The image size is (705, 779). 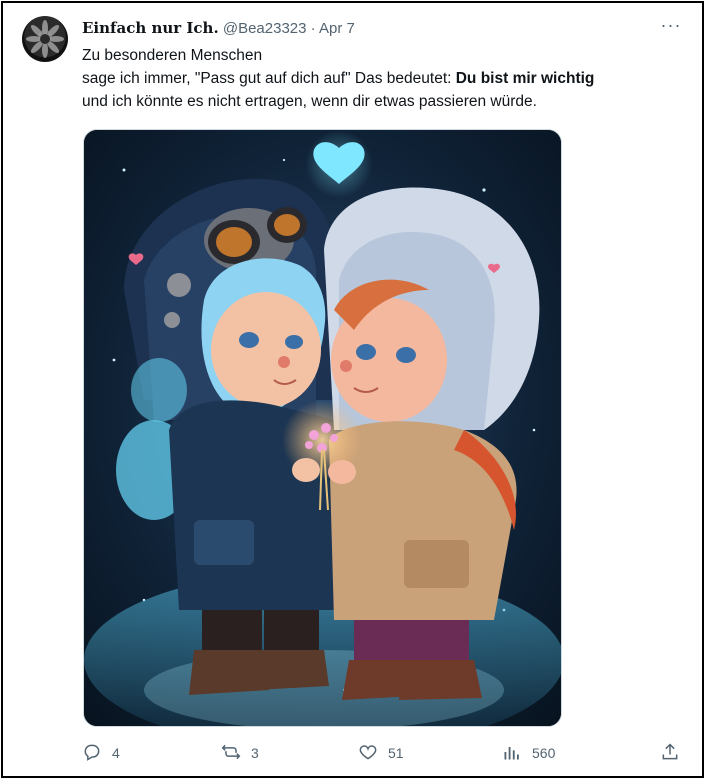 I want to click on tweet-actions: 4 3 51 560, so click(x=382, y=753).